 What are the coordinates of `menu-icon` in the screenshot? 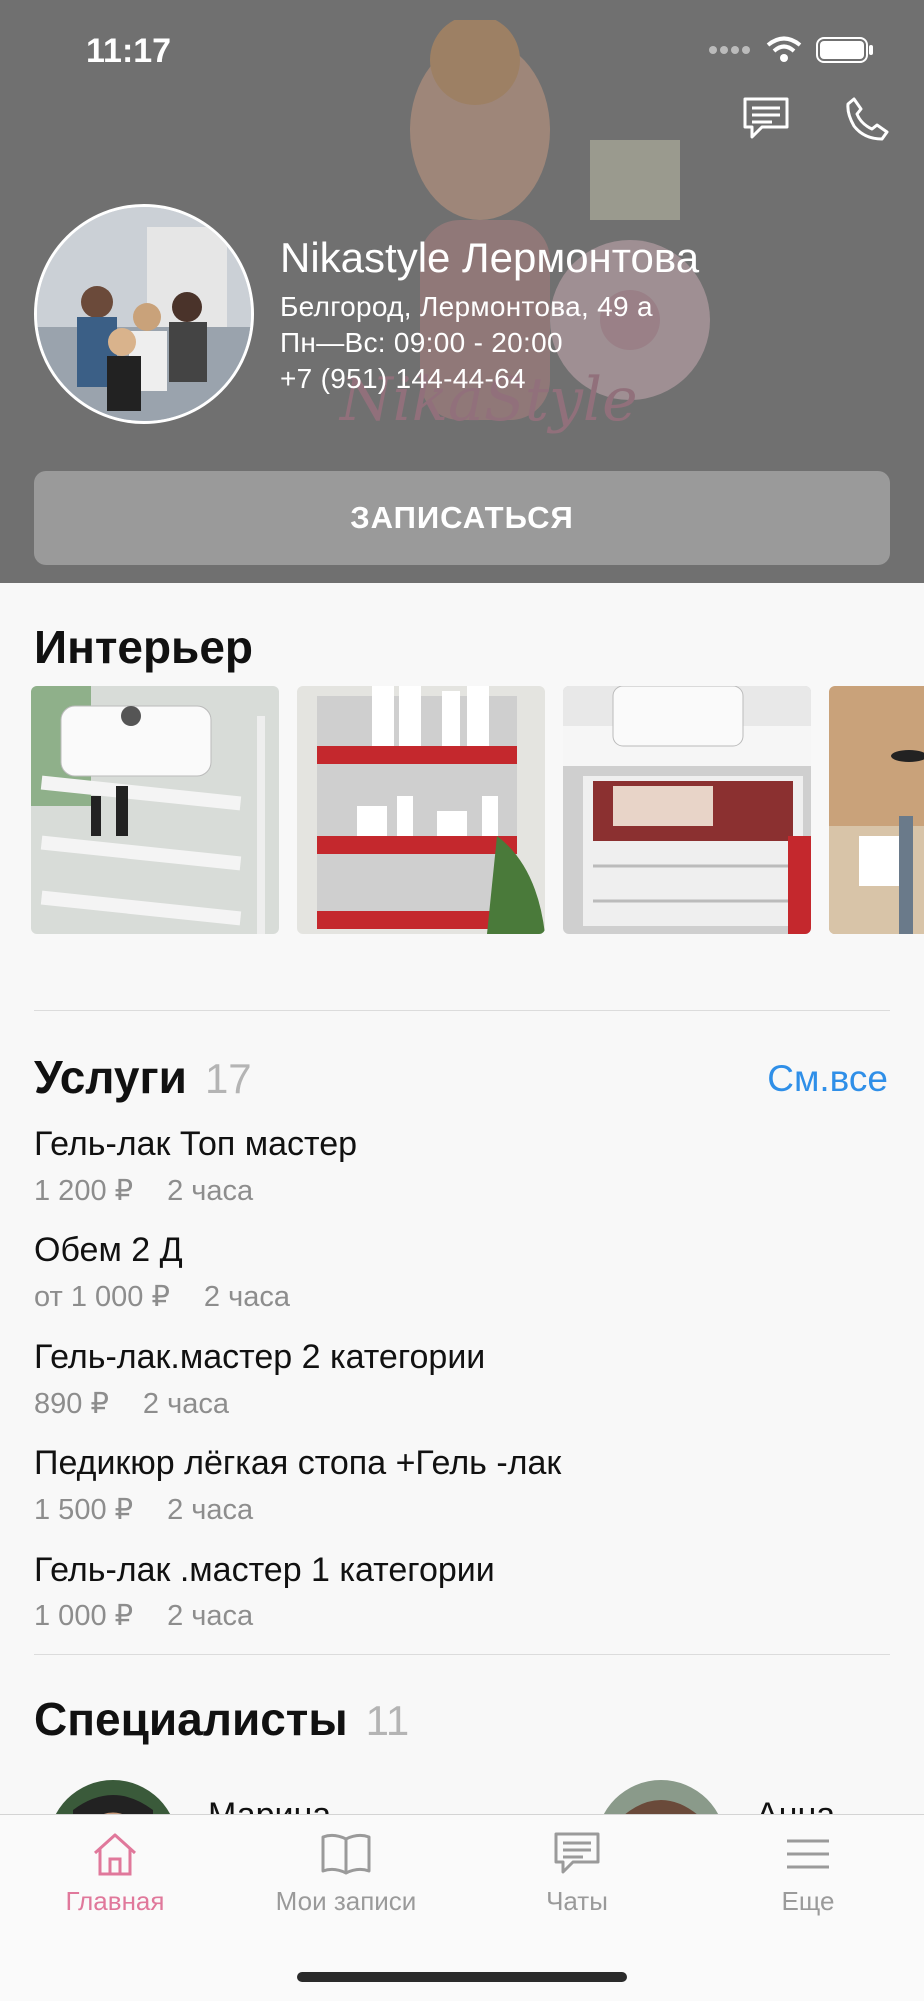 It's located at (808, 1854).